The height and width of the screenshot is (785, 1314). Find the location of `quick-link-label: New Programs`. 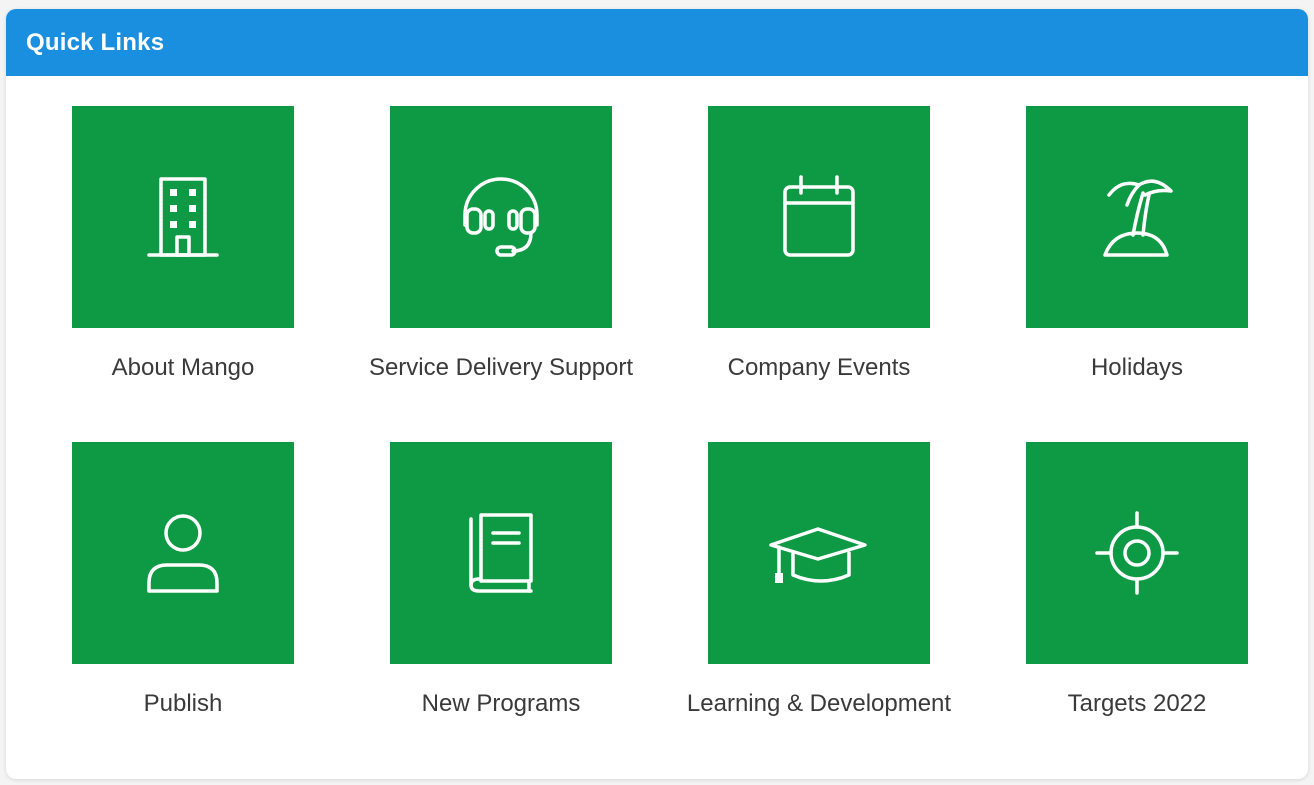

quick-link-label: New Programs is located at coordinates (501, 704).